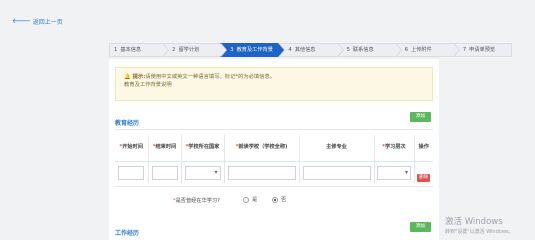 The height and width of the screenshot is (240, 535). I want to click on windows-activation-watermark: 激活 Windows 转到"设置"以激活 Windows。, so click(479, 225).